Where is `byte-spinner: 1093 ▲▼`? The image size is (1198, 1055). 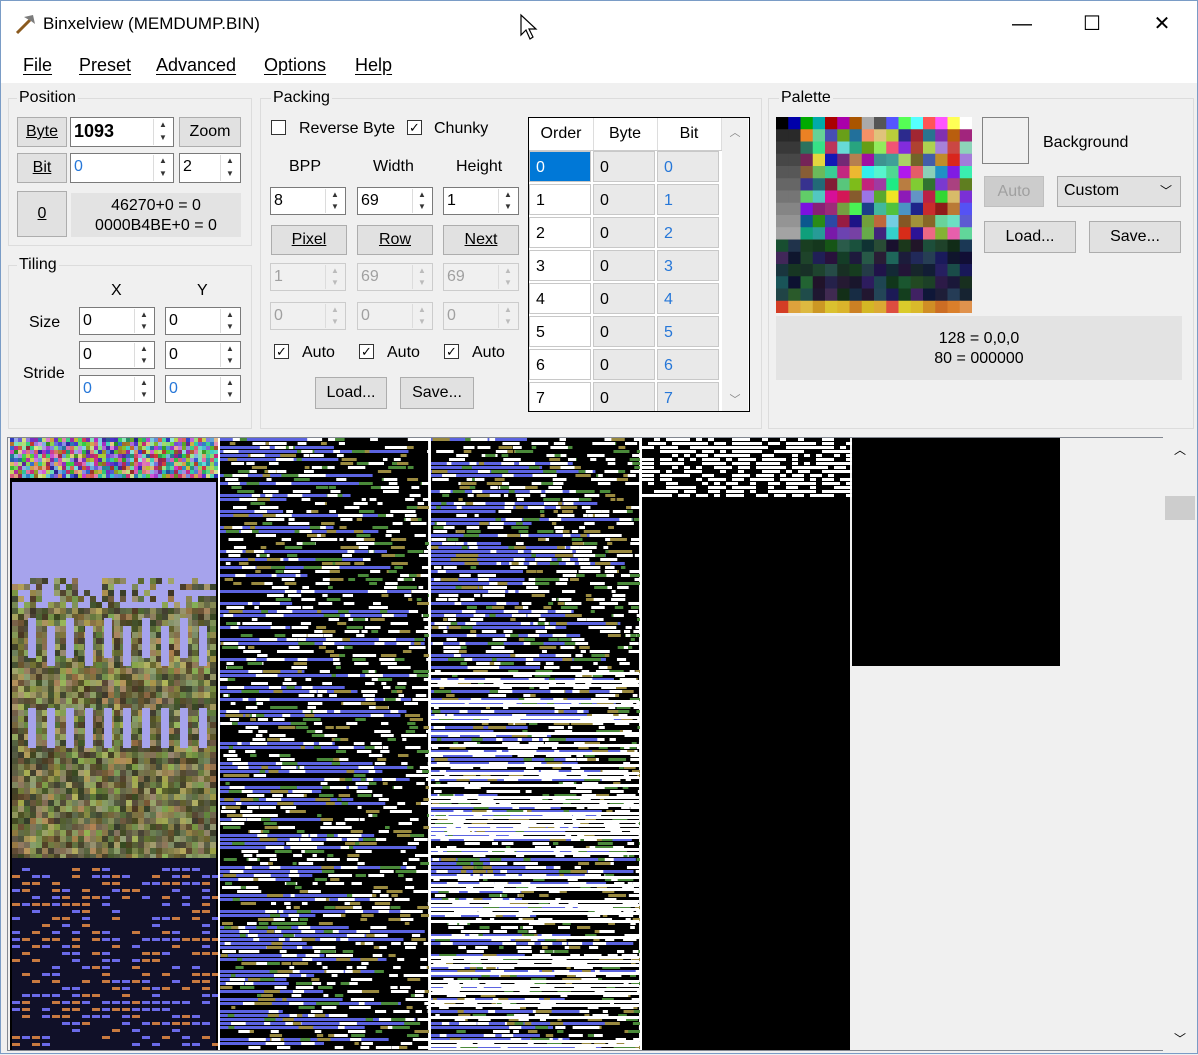 byte-spinner: 1093 ▲▼ is located at coordinates (122, 132).